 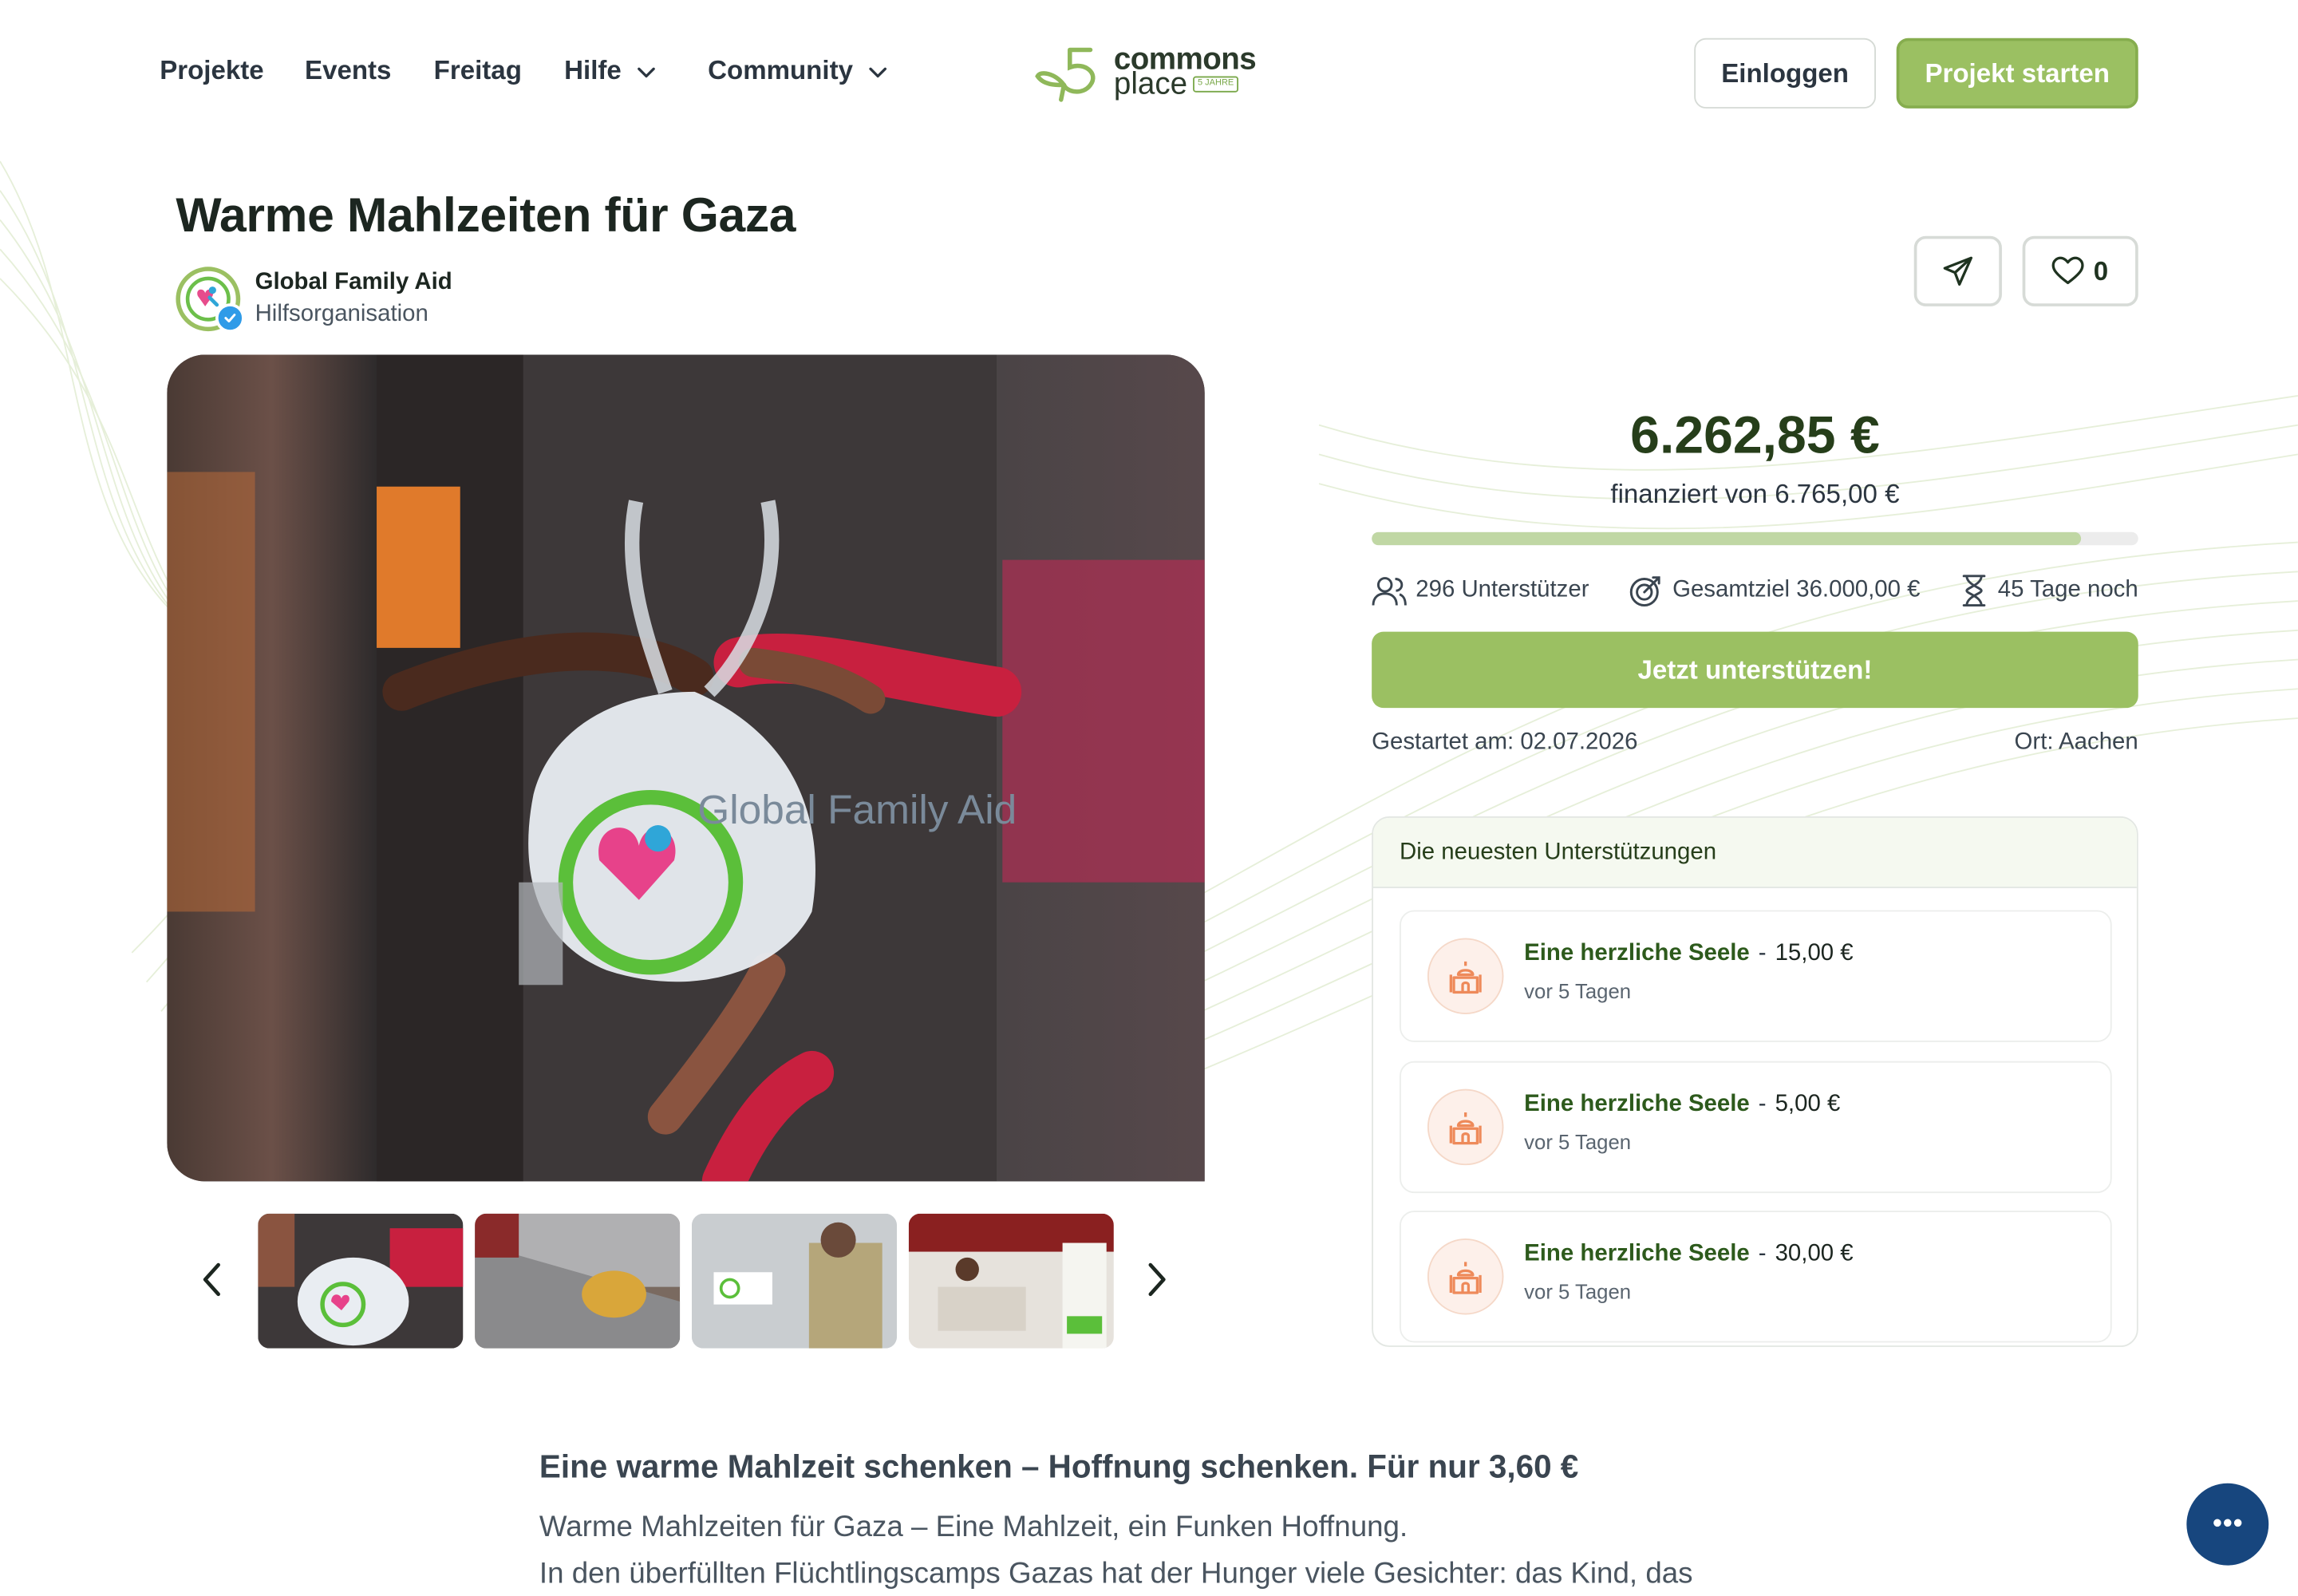 I want to click on paper-plane-icon, so click(x=1958, y=271).